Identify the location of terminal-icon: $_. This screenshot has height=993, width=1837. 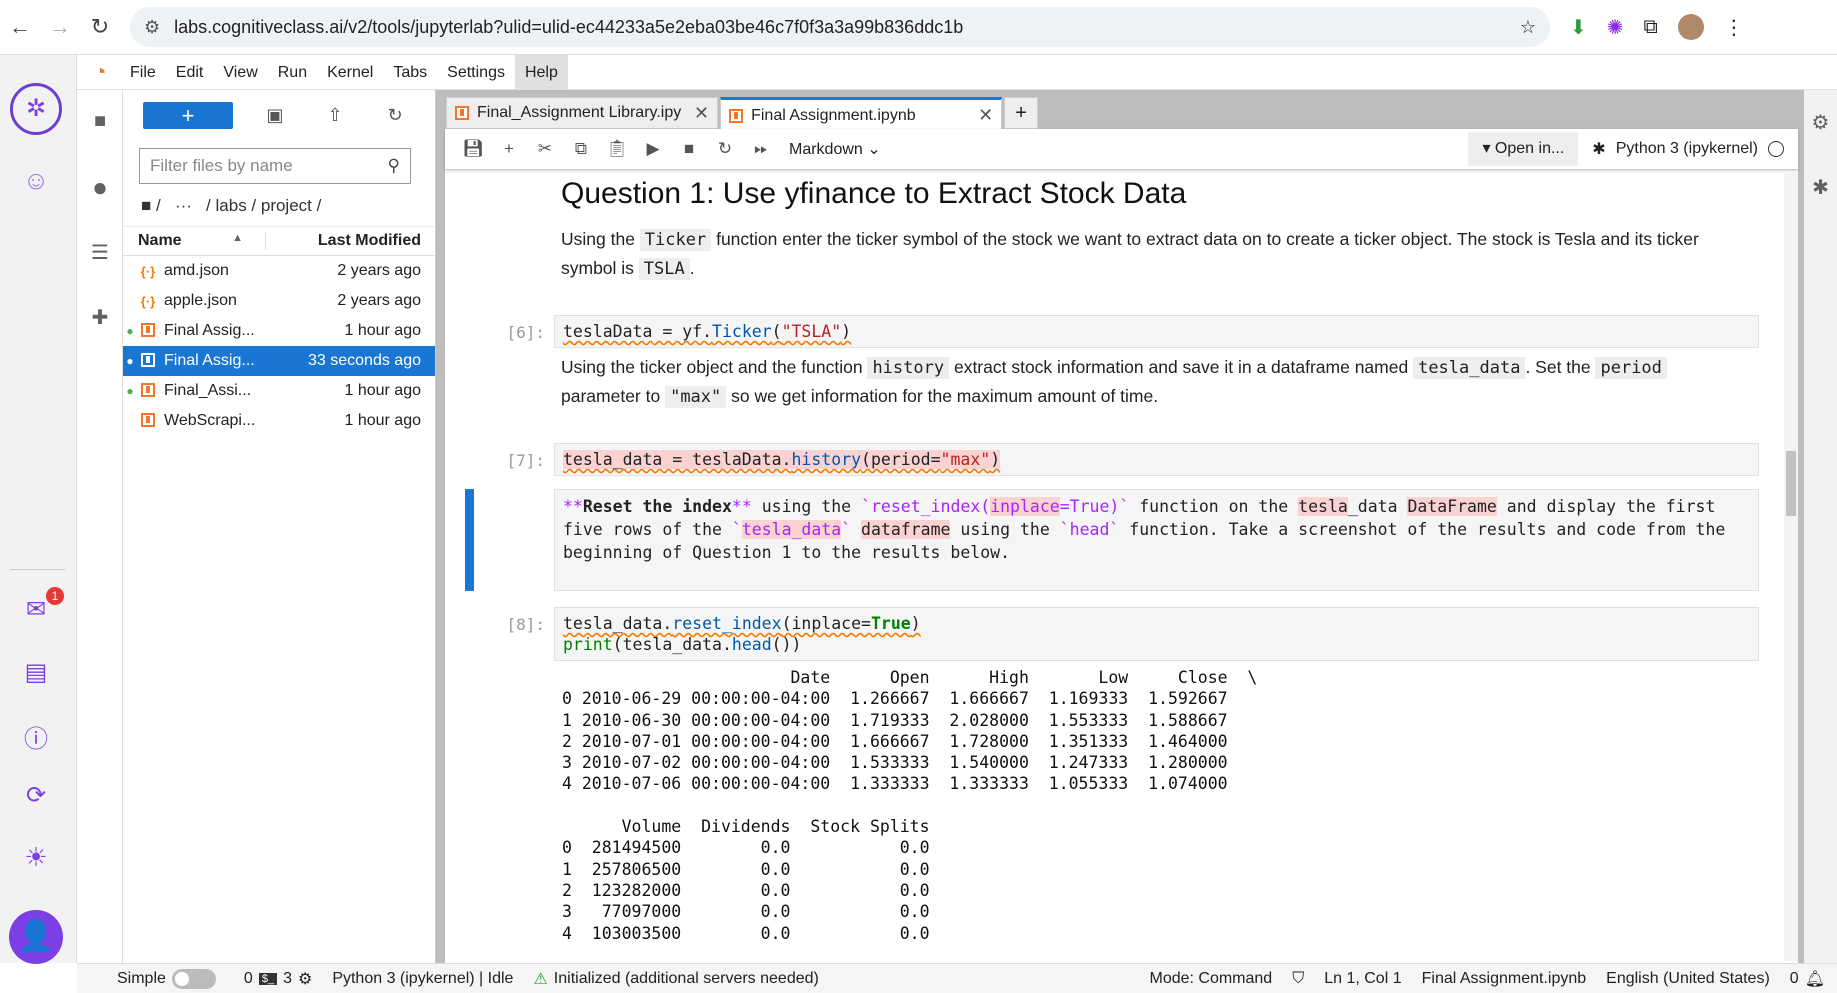
(268, 978).